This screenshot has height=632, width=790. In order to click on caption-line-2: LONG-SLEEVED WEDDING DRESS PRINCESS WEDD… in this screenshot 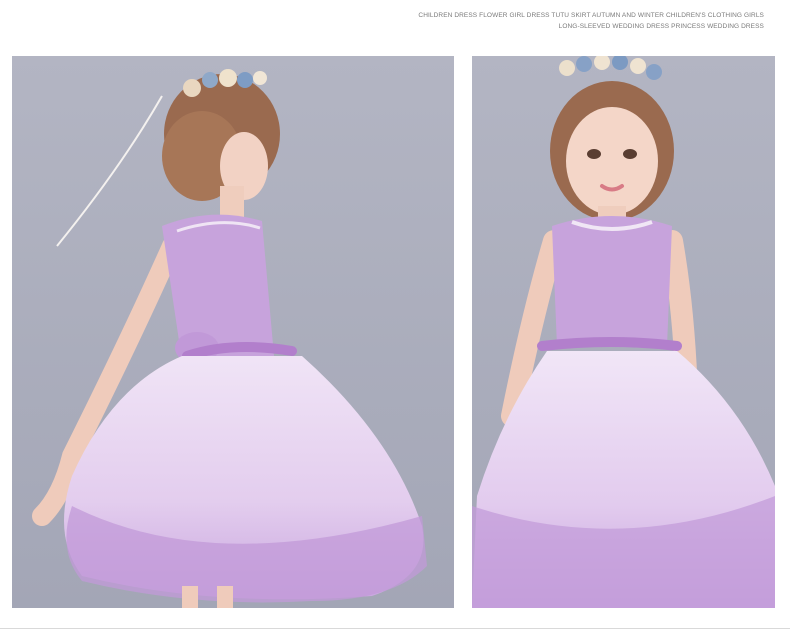, I will do `click(661, 26)`.